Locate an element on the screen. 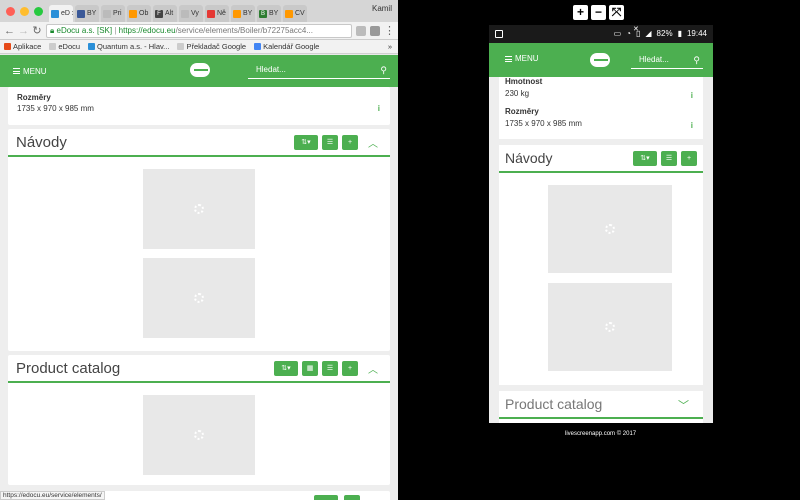 This screenshot has width=800, height=500. fit-screen-button: ⤧ is located at coordinates (616, 12).